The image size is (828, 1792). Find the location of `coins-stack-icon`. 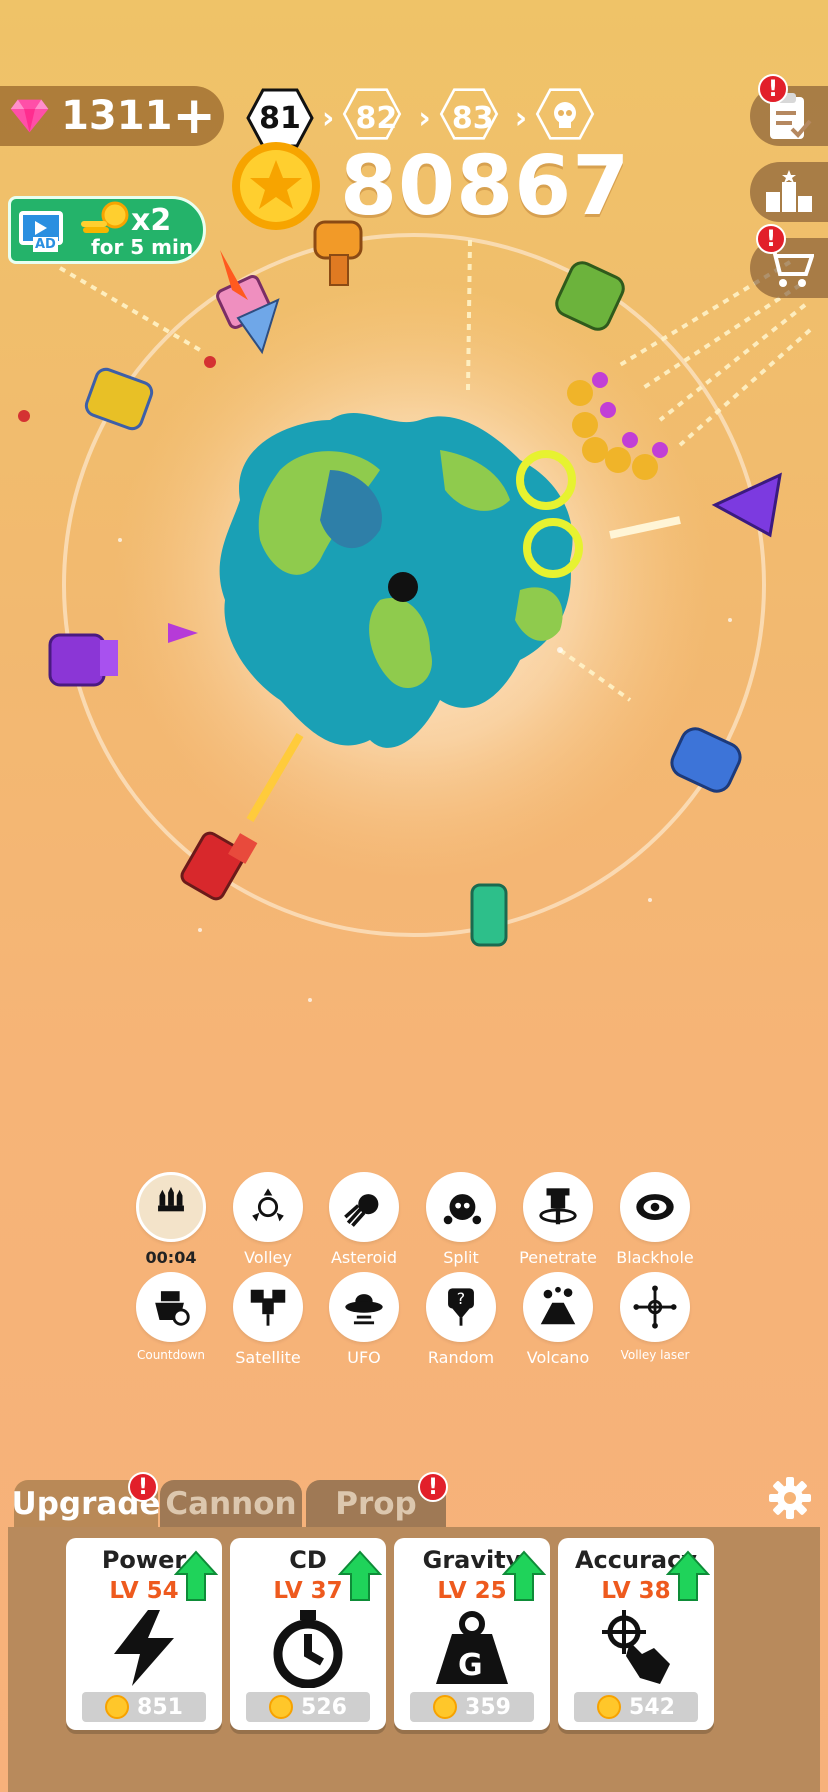

coins-stack-icon is located at coordinates (105, 217).